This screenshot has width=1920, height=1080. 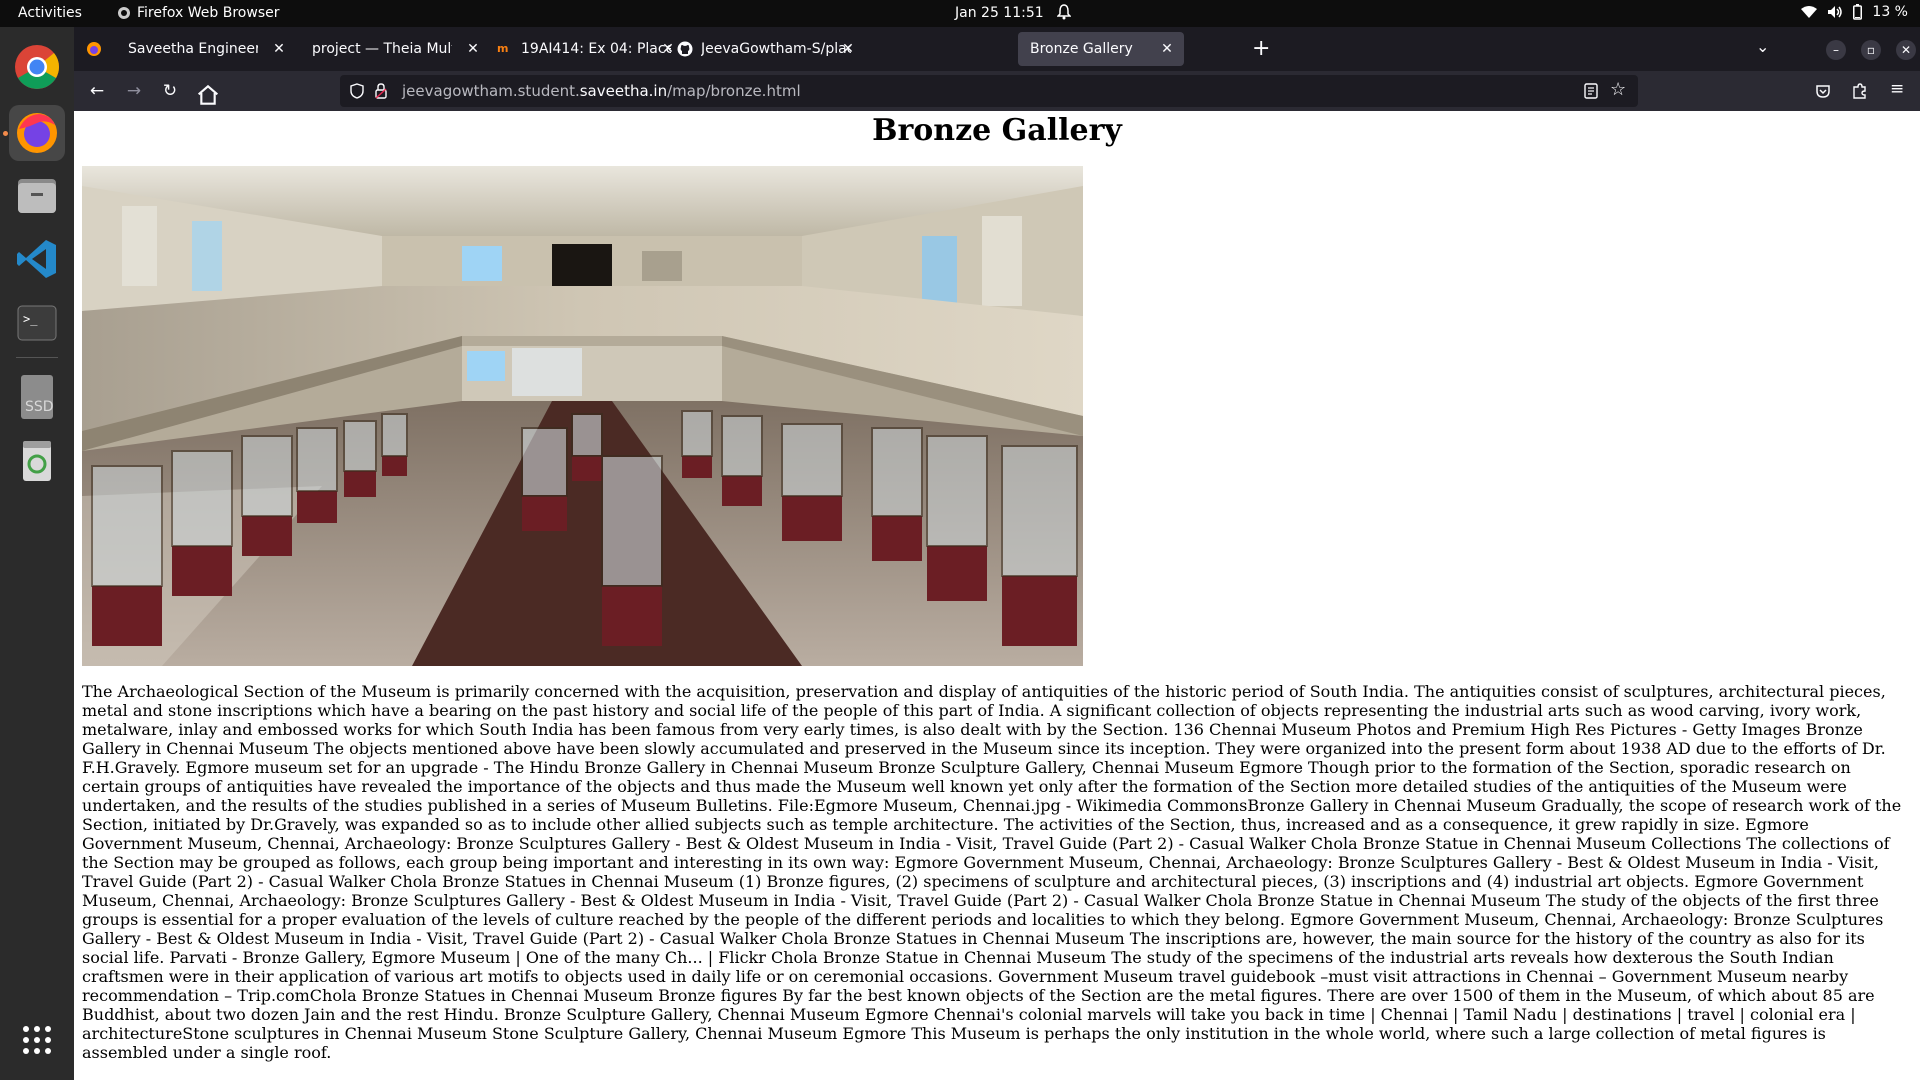 What do you see at coordinates (1618, 89) in the screenshot?
I see `bookmark-star-icon: ☆` at bounding box center [1618, 89].